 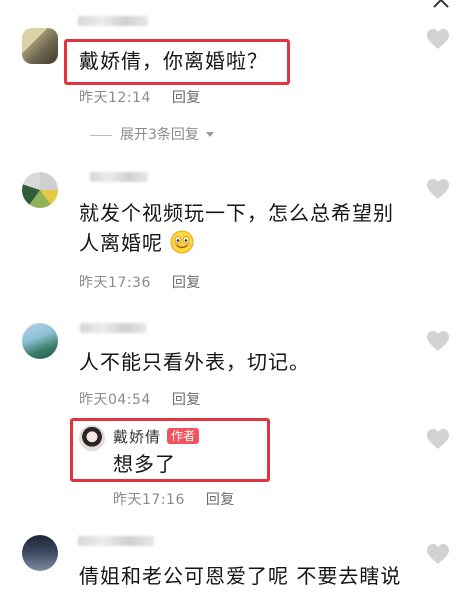 I want to click on comment-meta: 昨天12:14 回复, so click(x=140, y=97).